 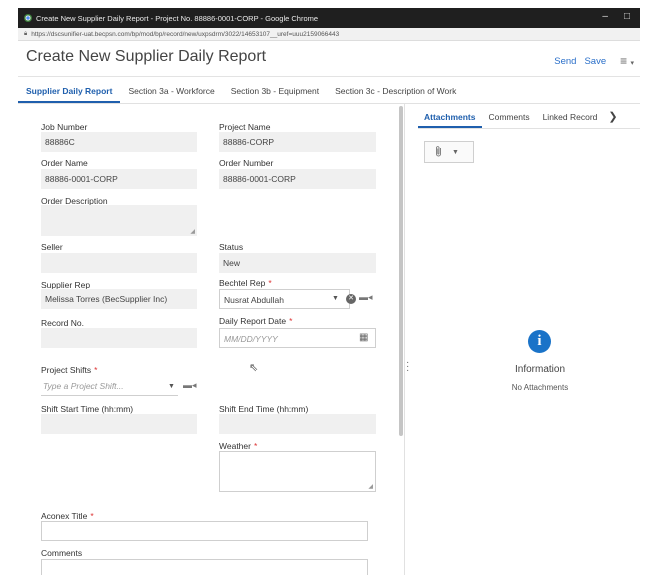 What do you see at coordinates (256, 321) in the screenshot?
I see `daily-report-date-label: Daily Report Date *` at bounding box center [256, 321].